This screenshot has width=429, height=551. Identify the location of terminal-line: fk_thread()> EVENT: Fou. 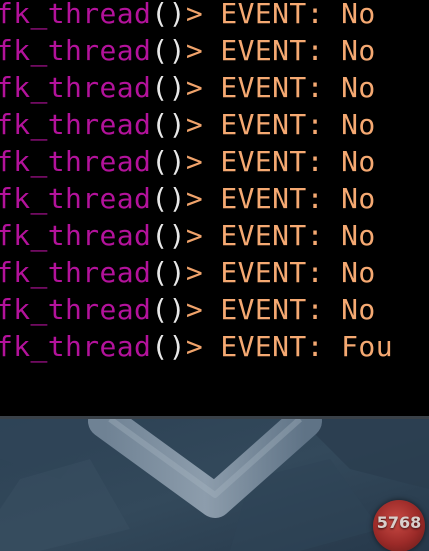
(196, 346).